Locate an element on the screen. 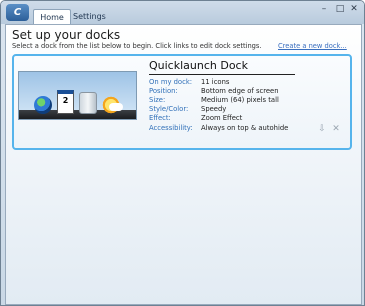  prop-value-size: Medium (64) pixels tall is located at coordinates (240, 100).